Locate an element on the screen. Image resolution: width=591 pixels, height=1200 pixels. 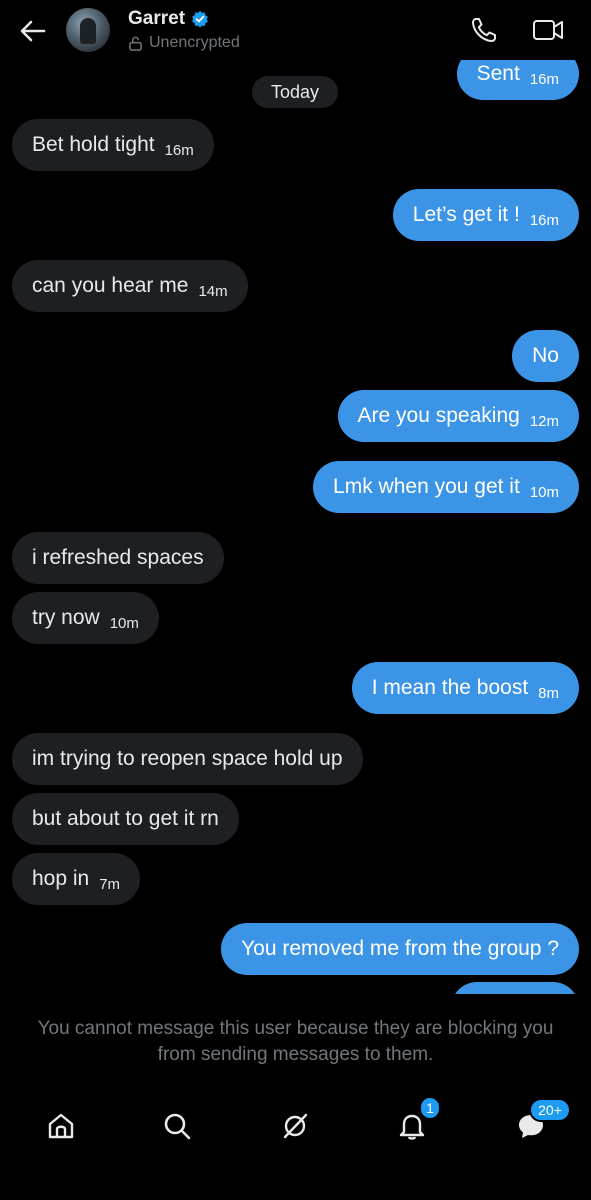
message-bubble-sent: Are you speaking 12m is located at coordinates (458, 416).